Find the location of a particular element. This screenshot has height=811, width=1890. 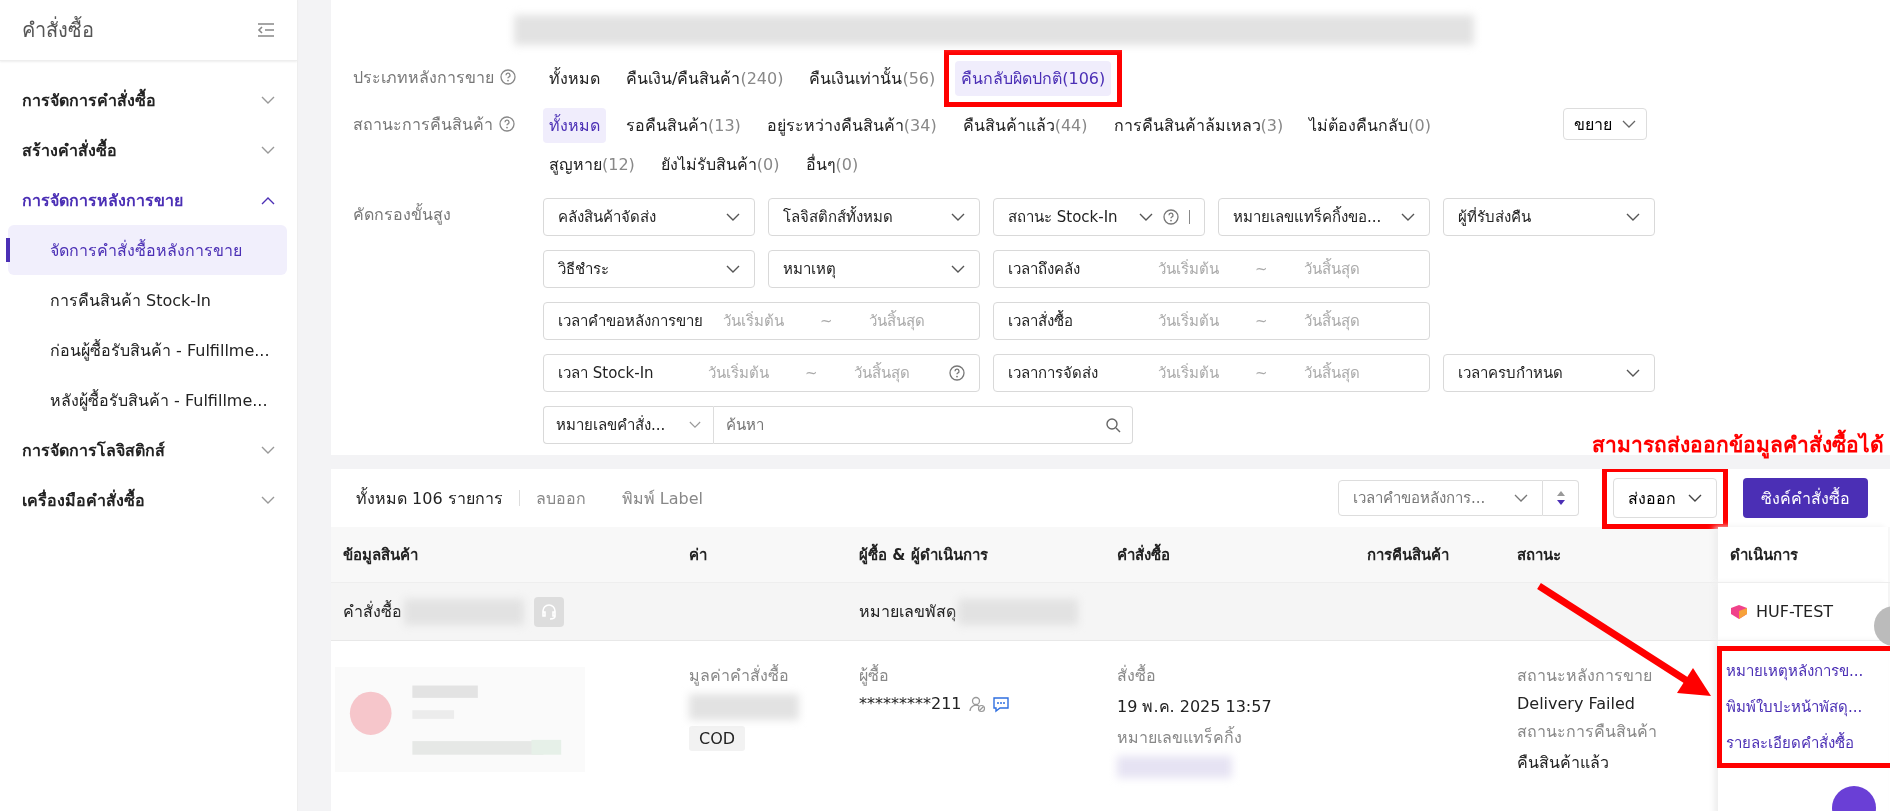

select-field: สถานะ Stock-In is located at coordinates (1099, 217).